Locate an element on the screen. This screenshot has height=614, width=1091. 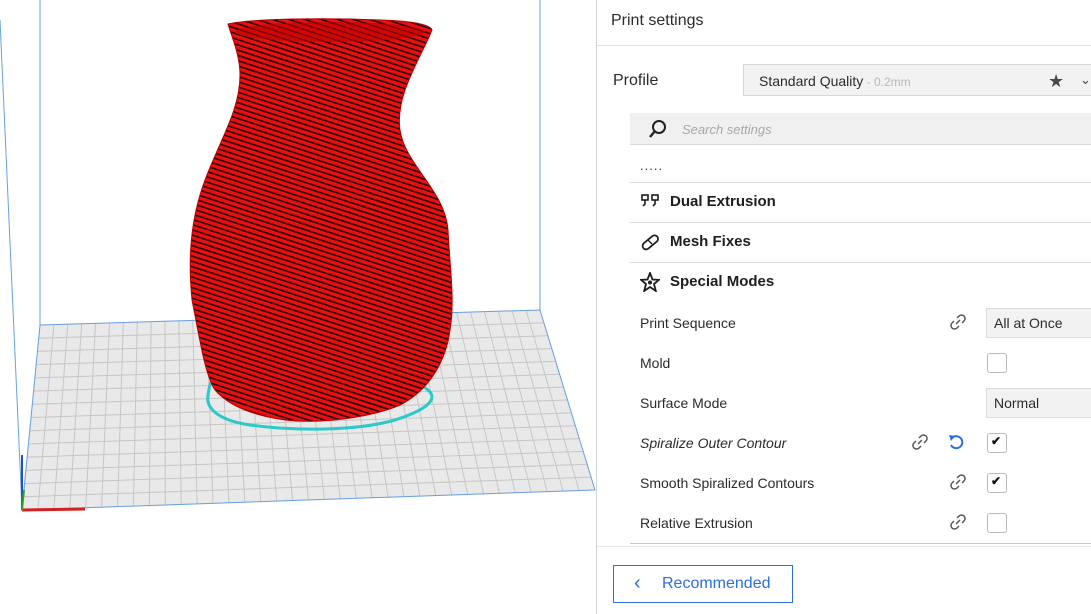
setting-smooth-spiralized-contours: Smooth Spiralized Contours ✔ is located at coordinates (865, 483).